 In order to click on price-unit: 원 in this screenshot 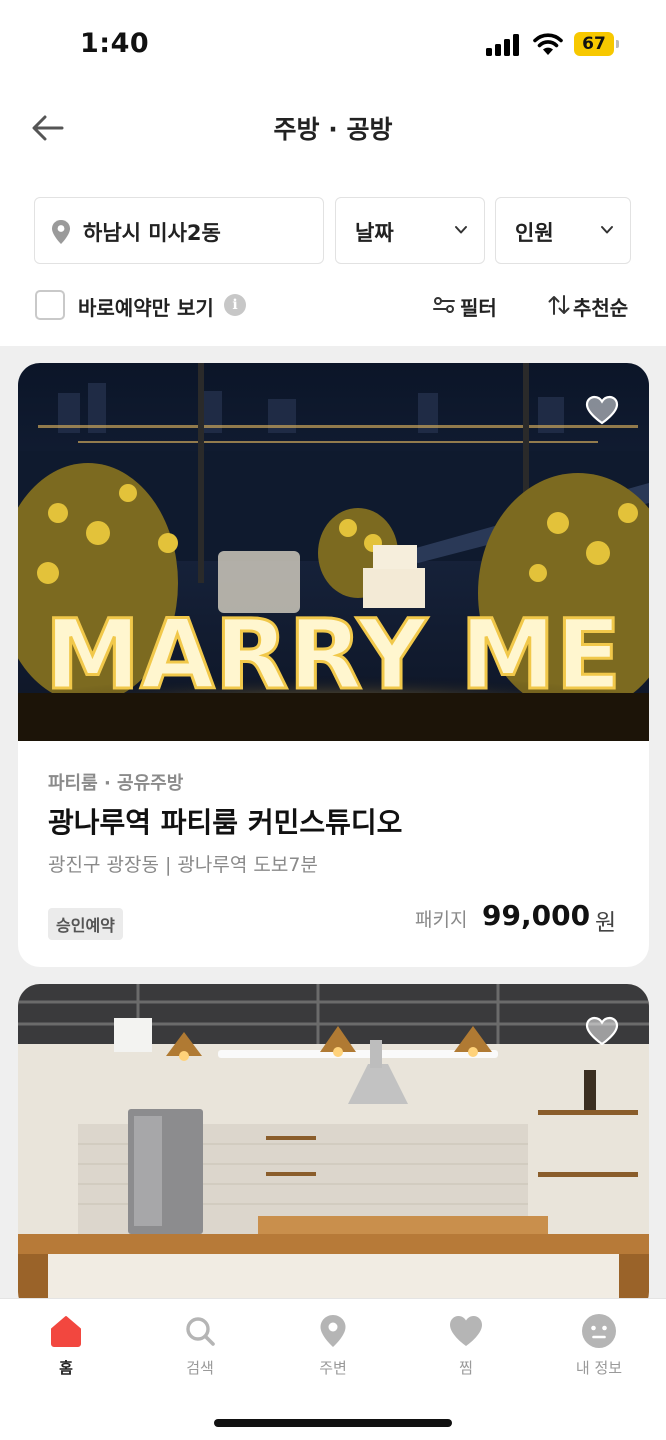, I will do `click(606, 923)`.